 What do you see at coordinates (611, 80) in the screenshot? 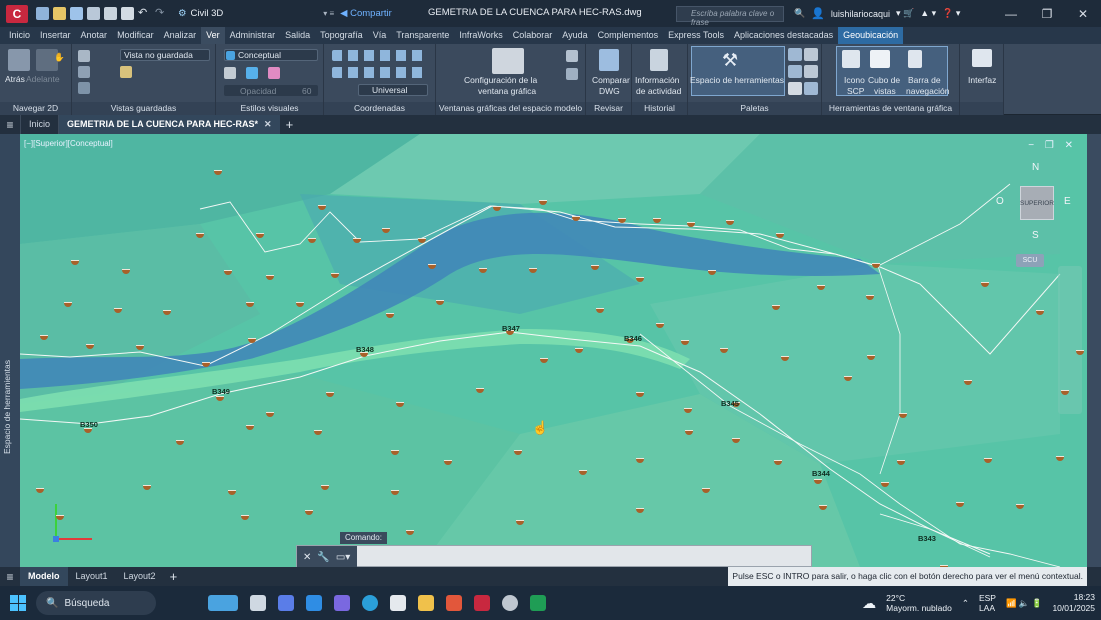
I see `compare-label: Comparar` at bounding box center [611, 80].